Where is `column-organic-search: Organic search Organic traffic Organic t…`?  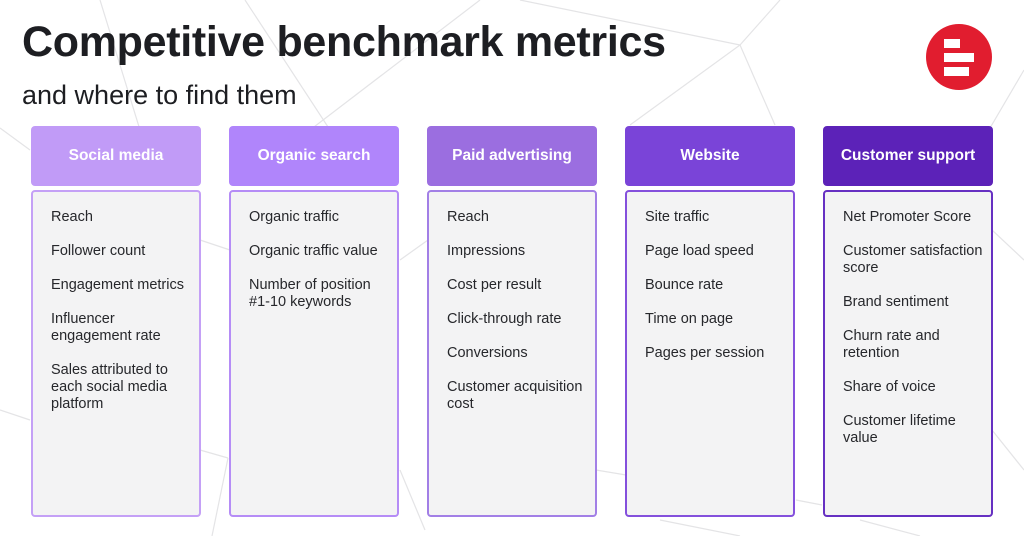 column-organic-search: Organic search Organic traffic Organic t… is located at coordinates (314, 321).